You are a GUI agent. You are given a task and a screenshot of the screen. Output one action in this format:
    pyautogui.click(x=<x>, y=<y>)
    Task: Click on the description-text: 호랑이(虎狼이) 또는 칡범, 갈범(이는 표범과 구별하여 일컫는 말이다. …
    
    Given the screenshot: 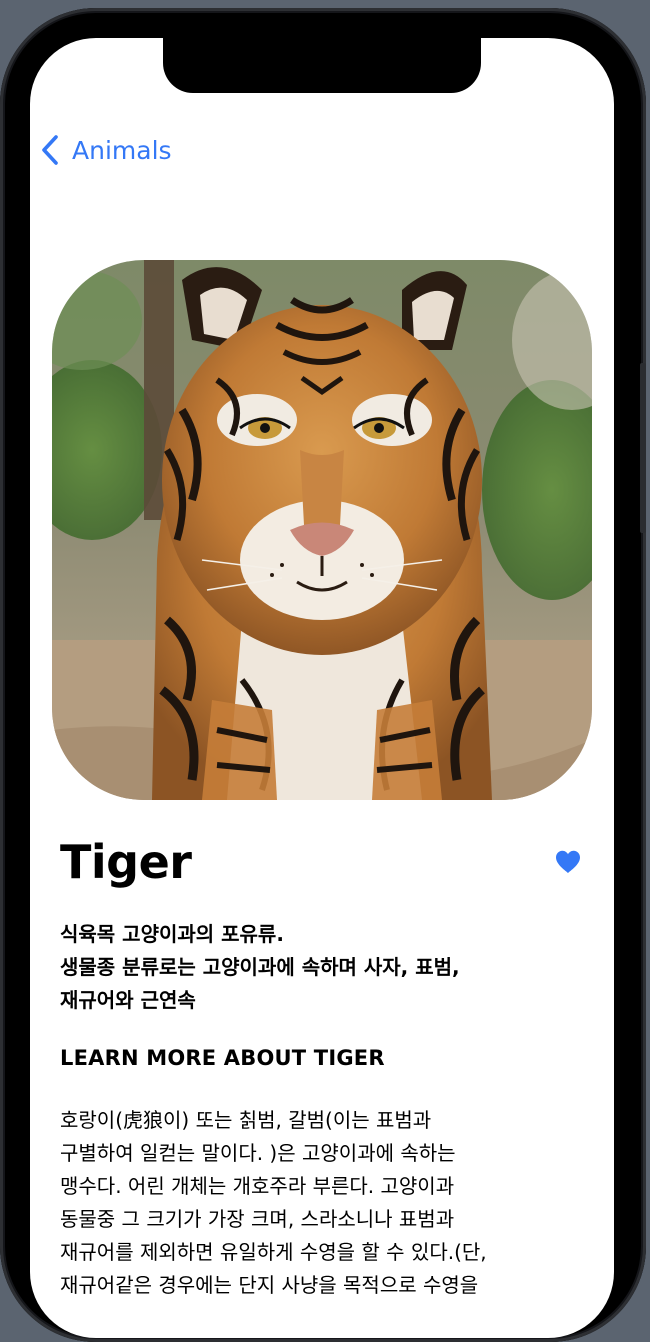 What is the action you would take?
    pyautogui.click(x=322, y=1203)
    